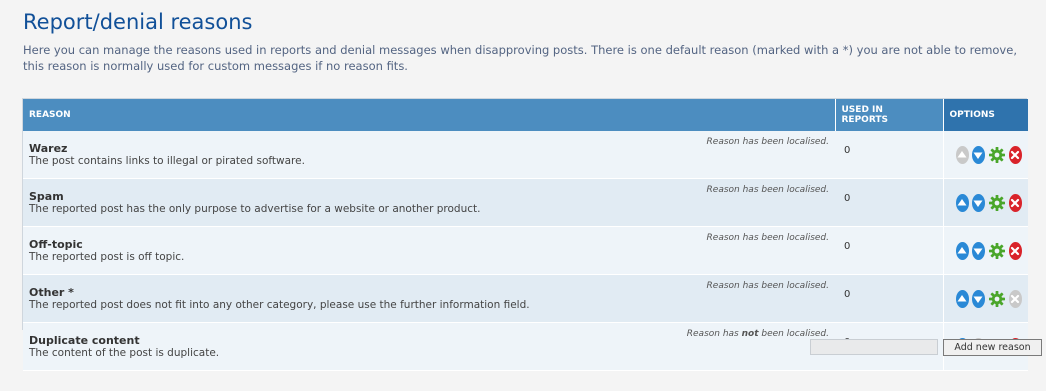  I want to click on used-header-line2: reports, so click(864, 120).